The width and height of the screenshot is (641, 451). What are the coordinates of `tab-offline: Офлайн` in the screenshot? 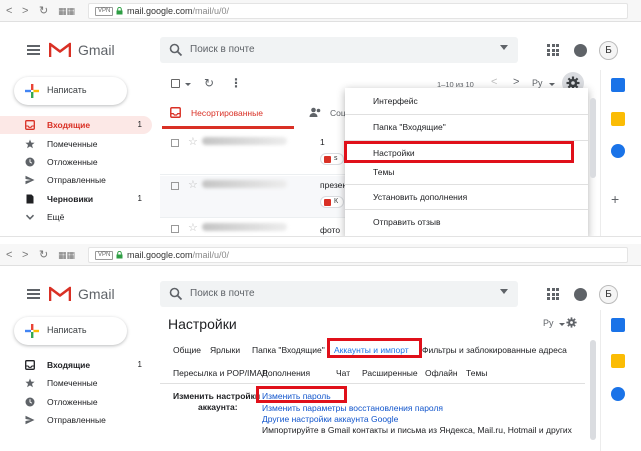 It's located at (441, 373).